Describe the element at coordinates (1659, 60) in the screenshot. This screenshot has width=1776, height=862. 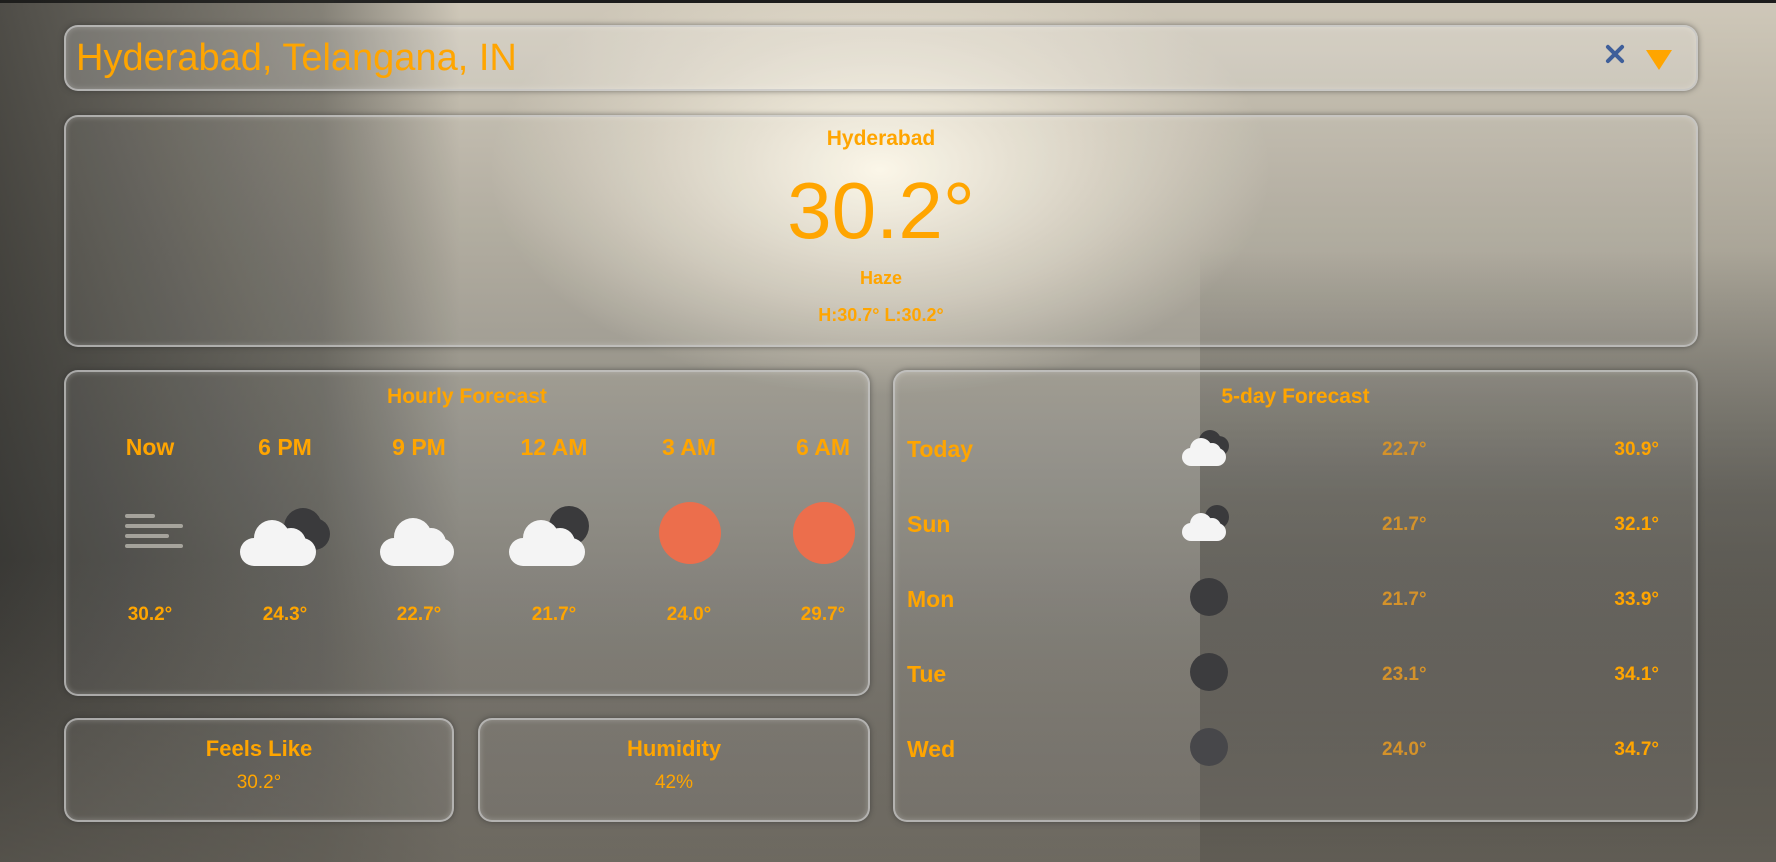
I see `dropdown-arrow-icon` at that location.